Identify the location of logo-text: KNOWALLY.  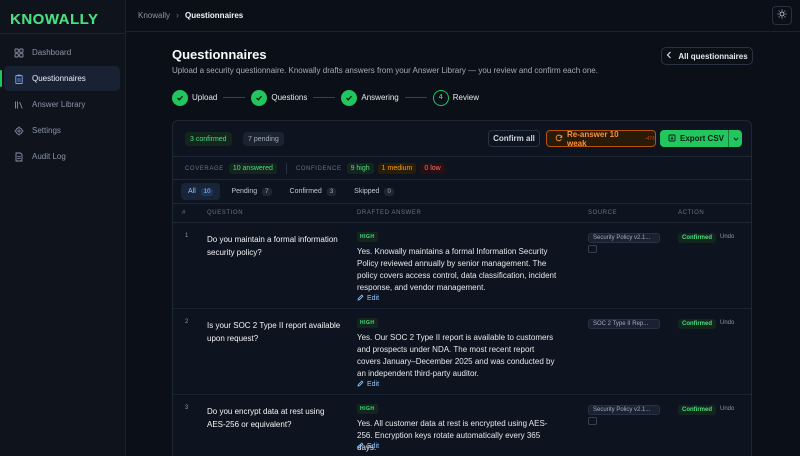
(54, 19).